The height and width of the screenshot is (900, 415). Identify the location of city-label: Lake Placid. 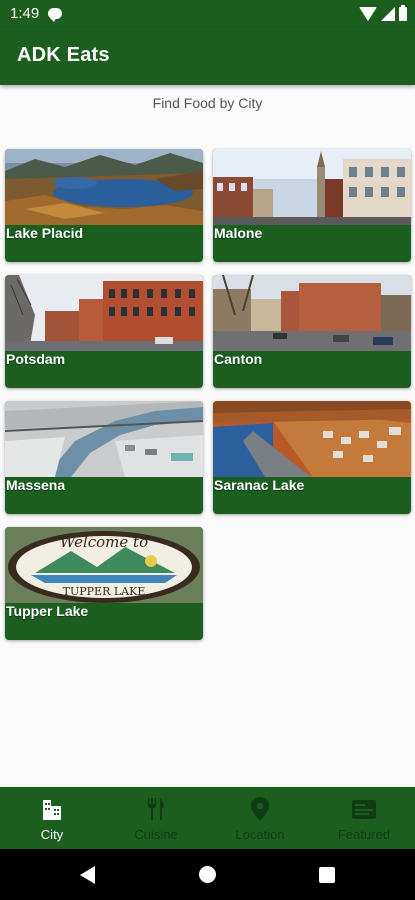
(45, 233).